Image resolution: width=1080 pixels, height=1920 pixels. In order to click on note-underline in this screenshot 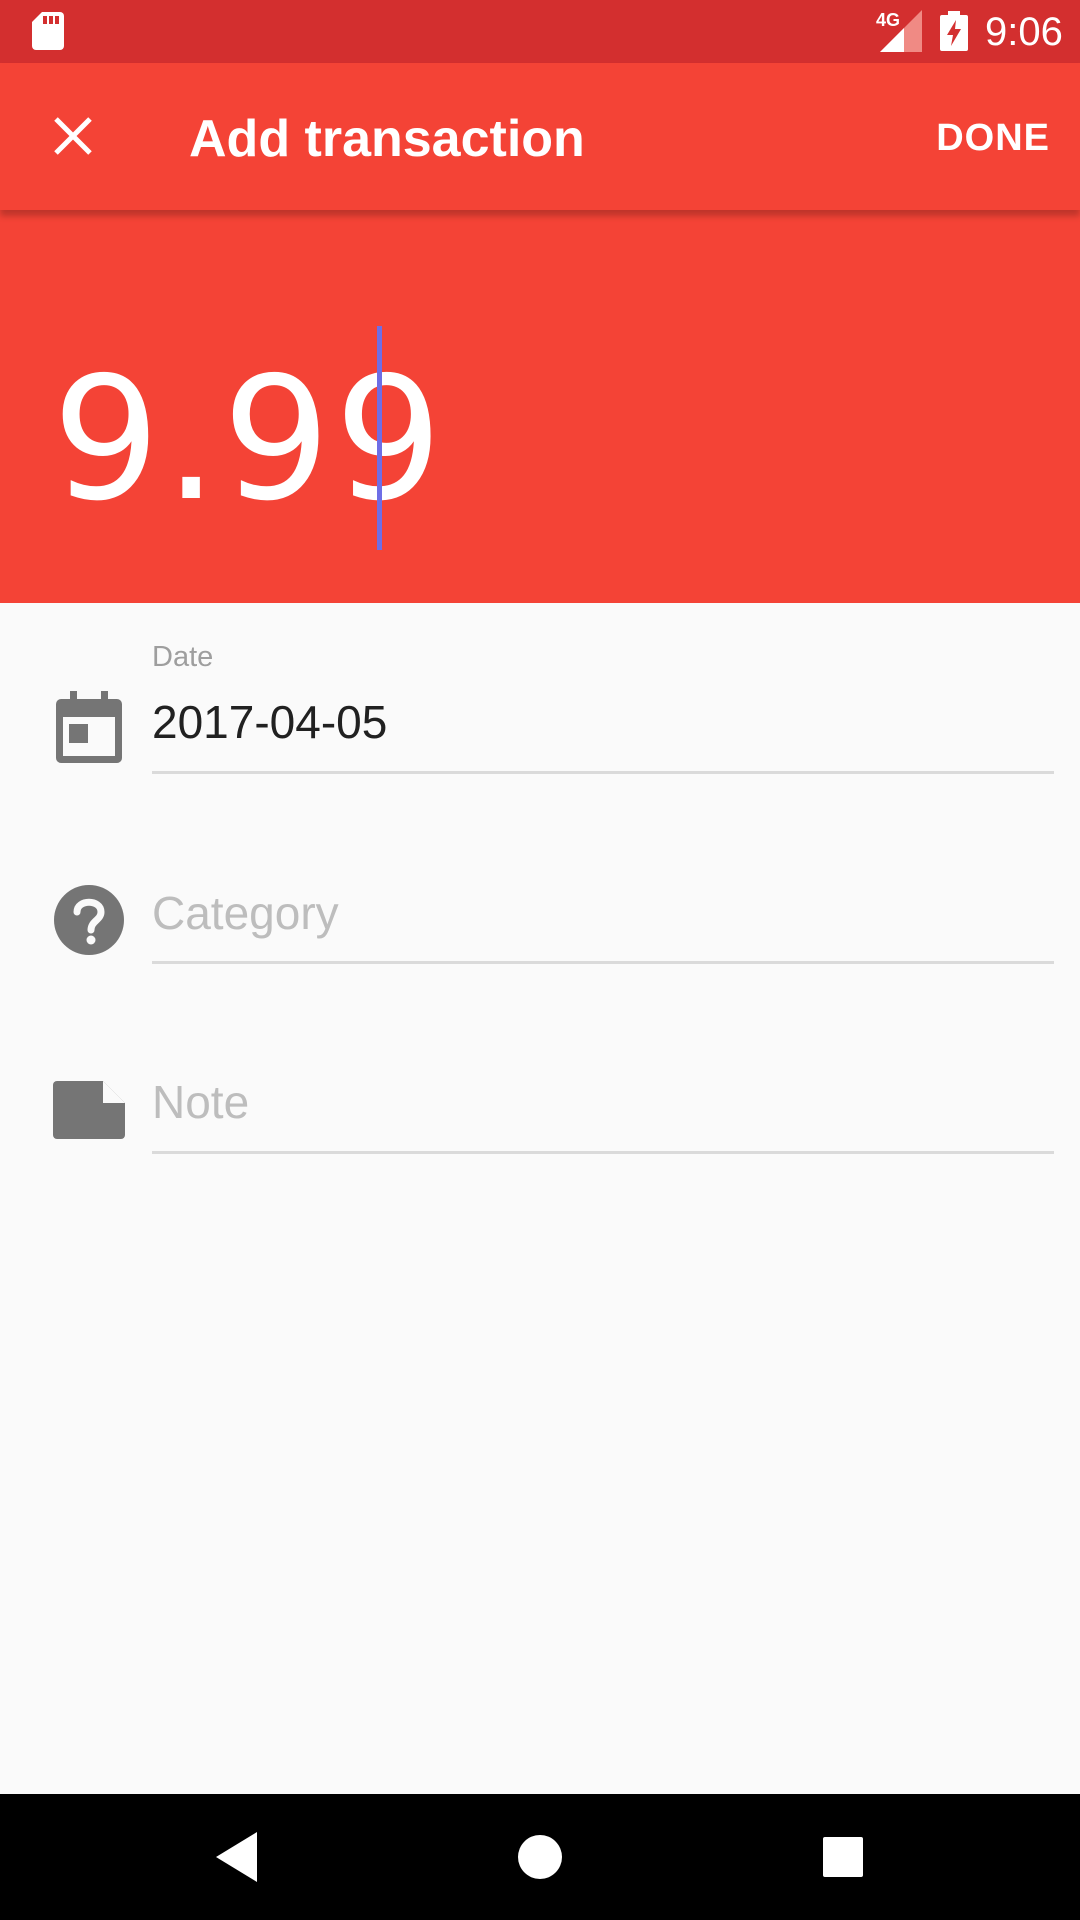, I will do `click(603, 1152)`.